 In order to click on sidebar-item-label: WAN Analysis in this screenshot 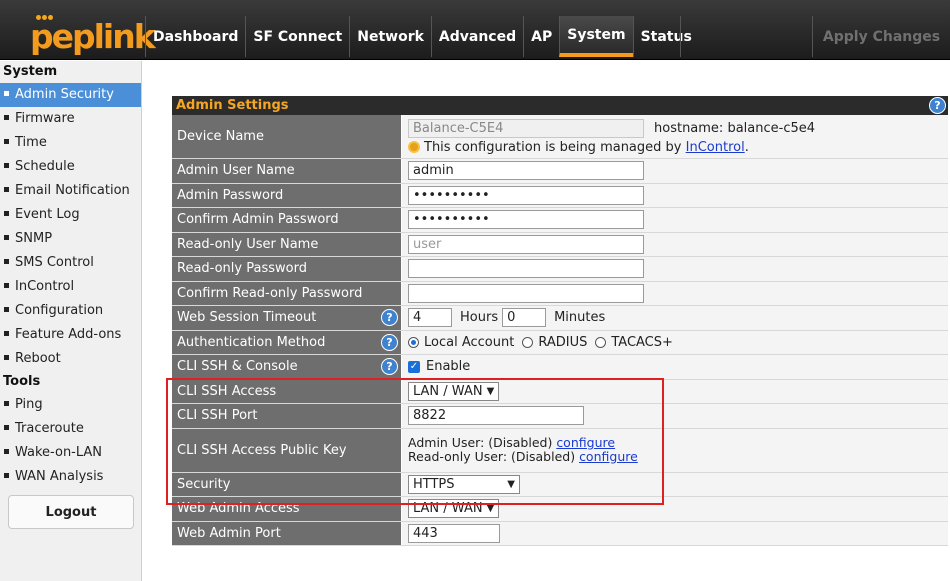, I will do `click(59, 476)`.